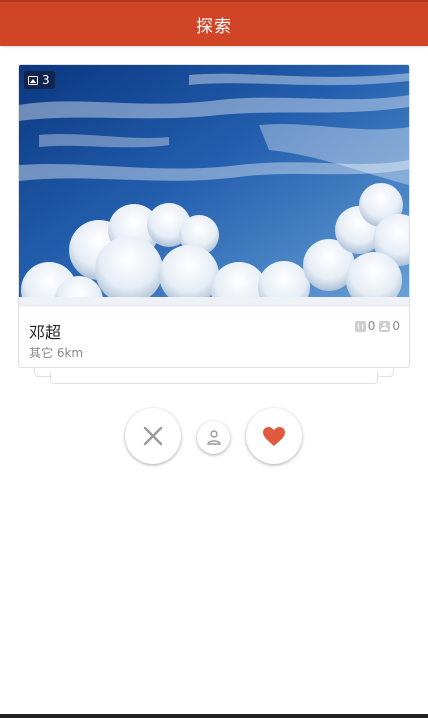 The height and width of the screenshot is (718, 428). I want to click on profile-info: 邓超 其它 6km 0 0, so click(214, 337).